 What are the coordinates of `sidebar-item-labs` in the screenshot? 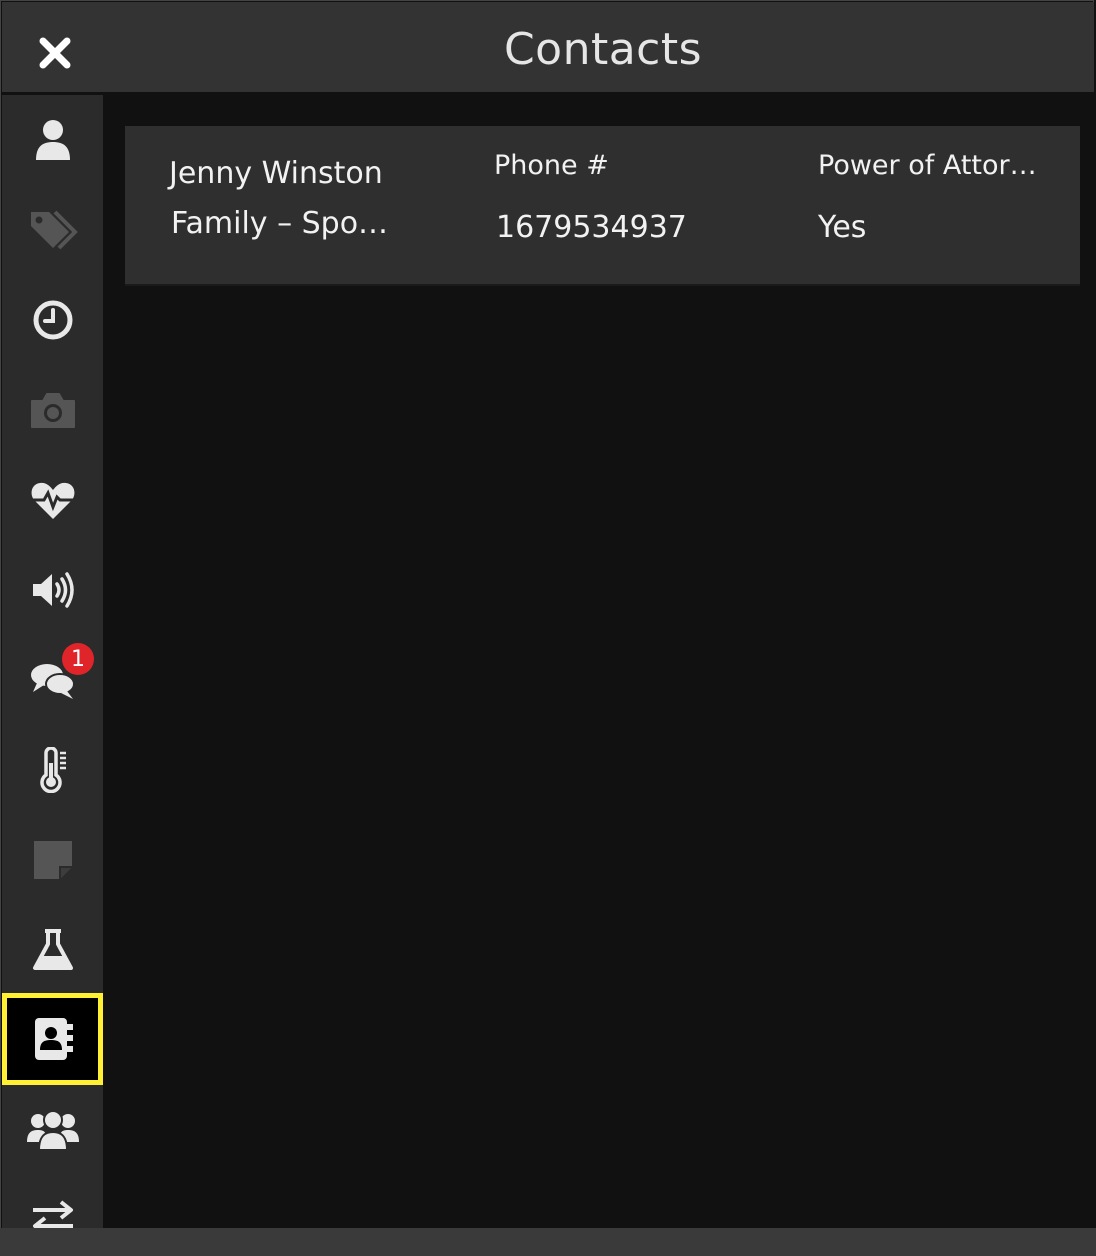 It's located at (52, 950).